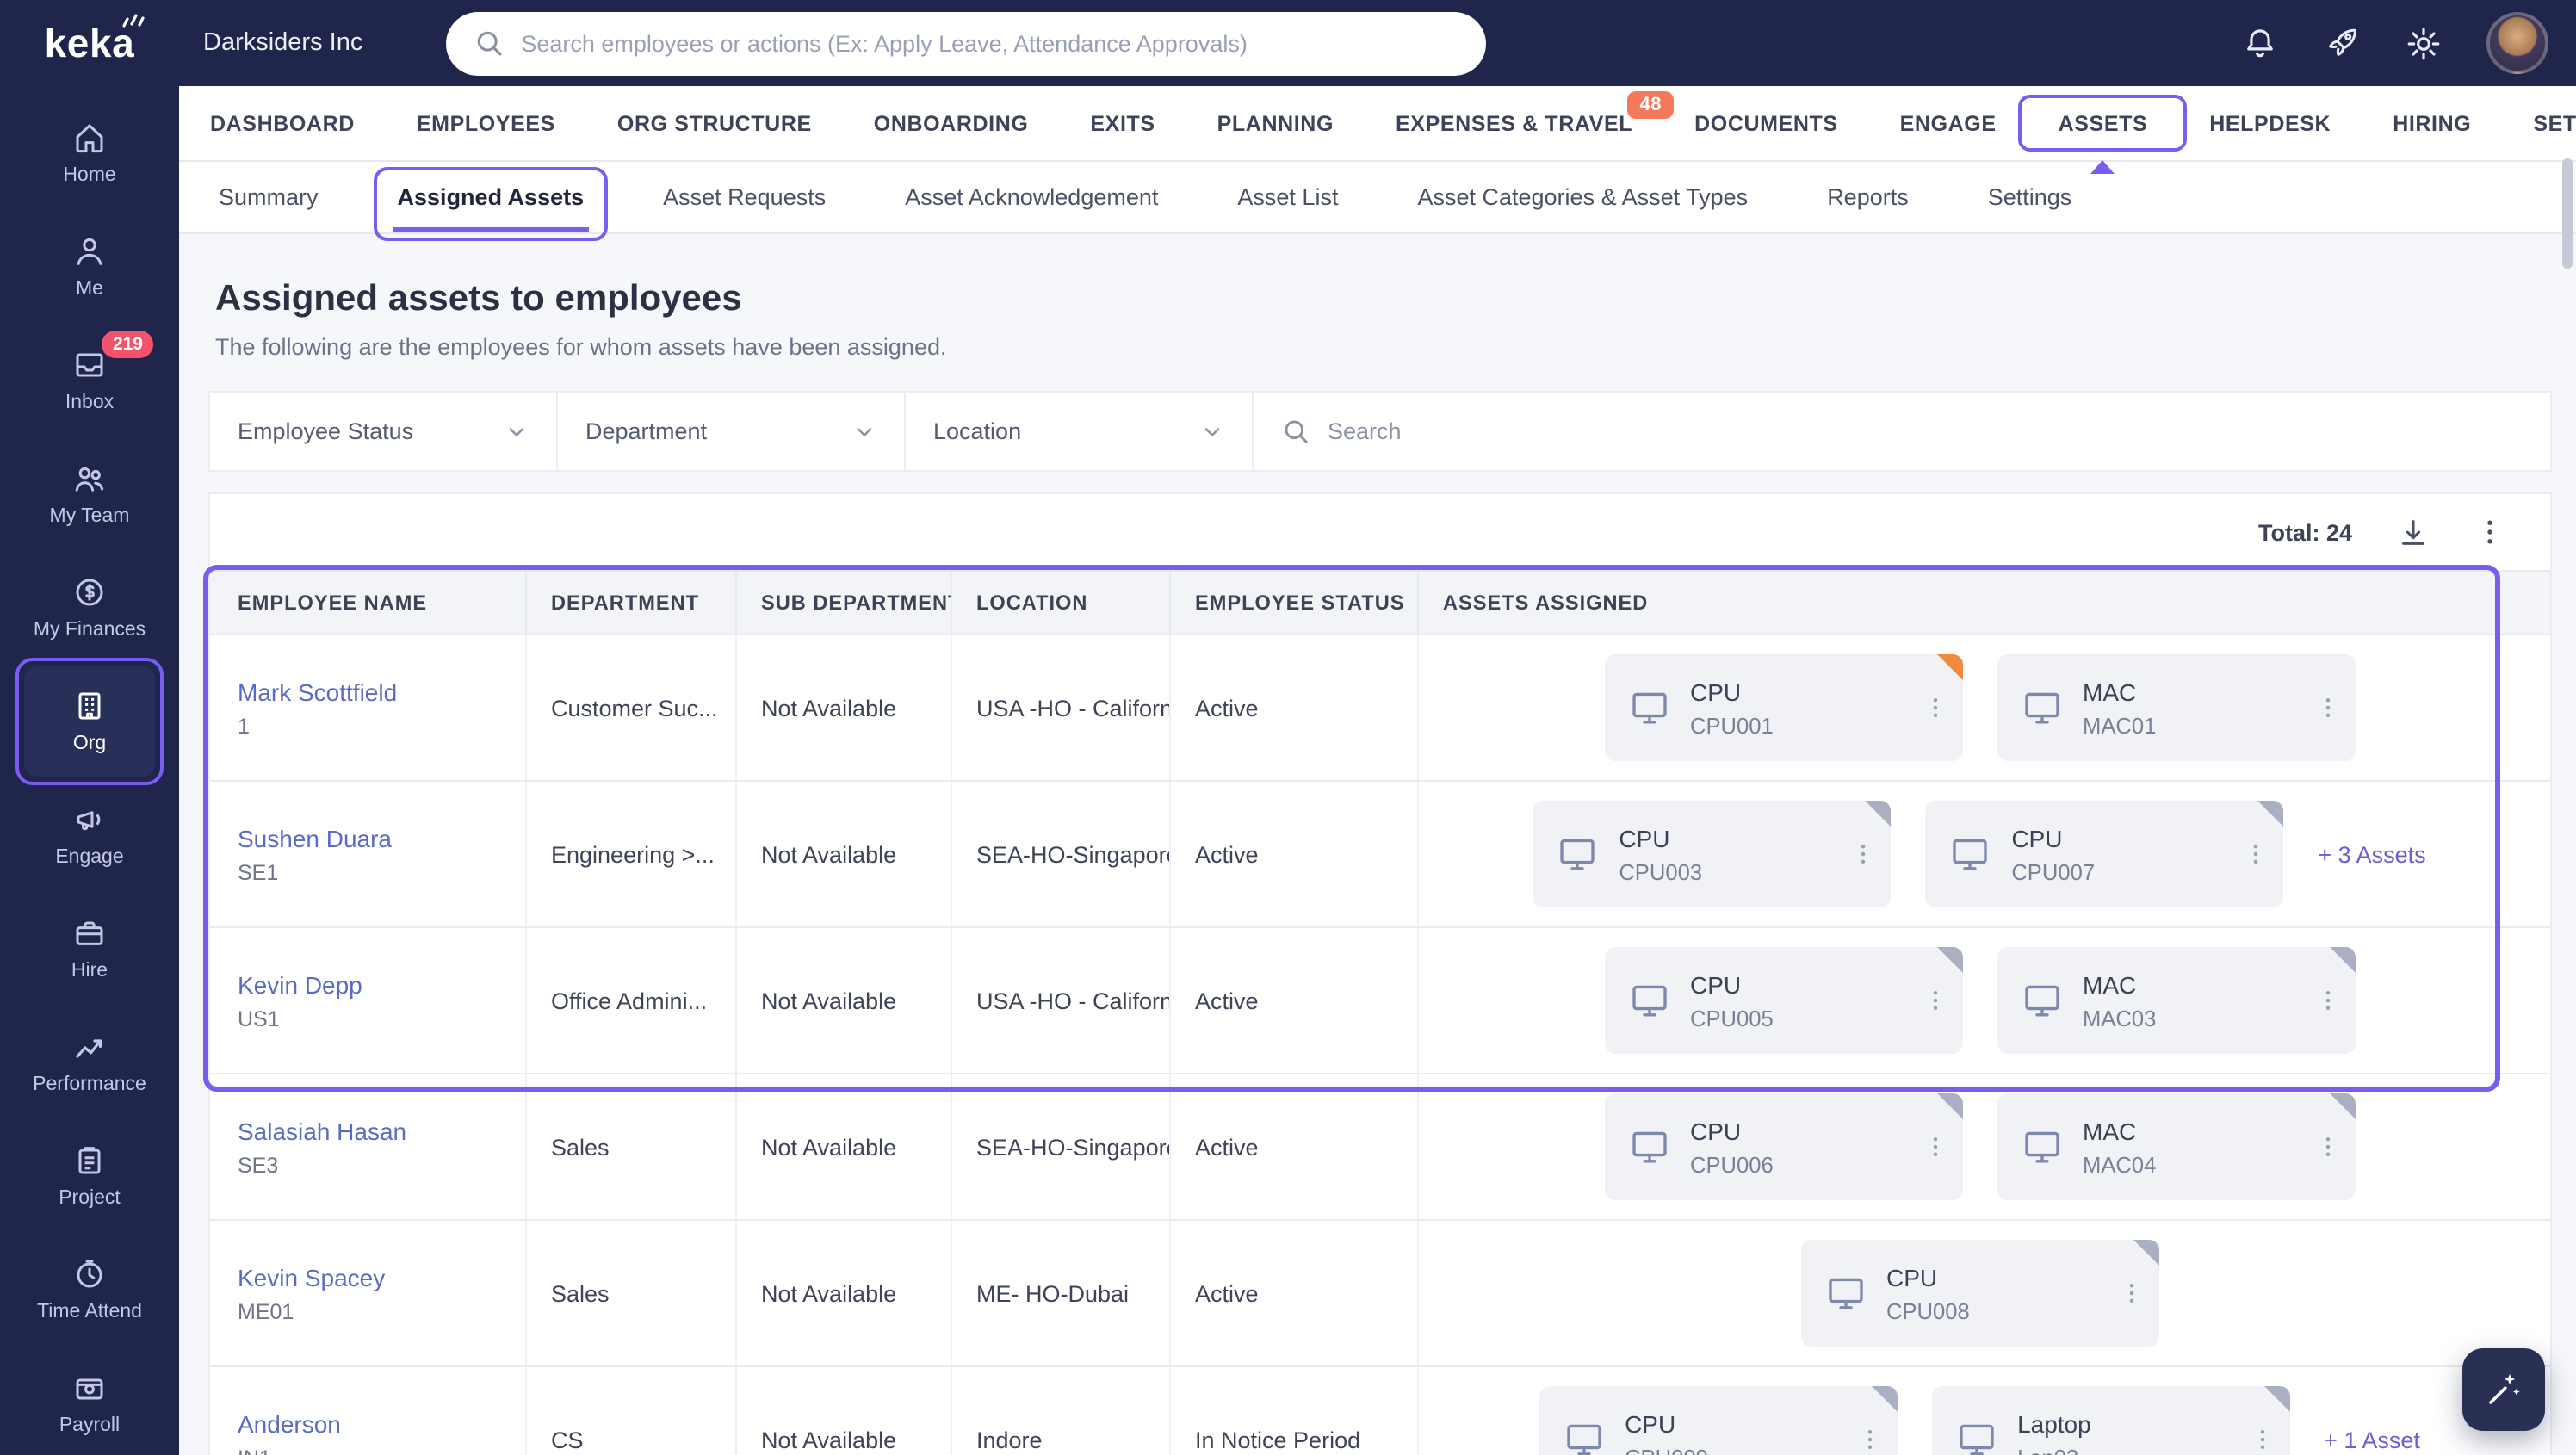 The image size is (2576, 1455). What do you see at coordinates (1783, 708) in the screenshot?
I see `asset-card: CPU CPU001` at bounding box center [1783, 708].